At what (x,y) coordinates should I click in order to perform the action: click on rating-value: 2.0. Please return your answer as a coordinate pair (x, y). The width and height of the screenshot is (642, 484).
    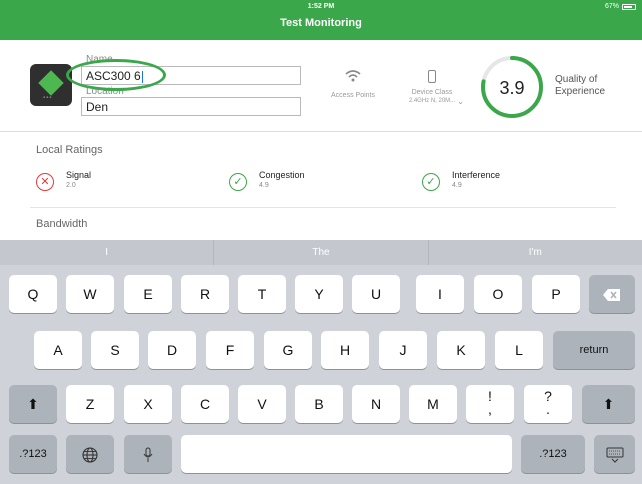
    Looking at the image, I should click on (71, 185).